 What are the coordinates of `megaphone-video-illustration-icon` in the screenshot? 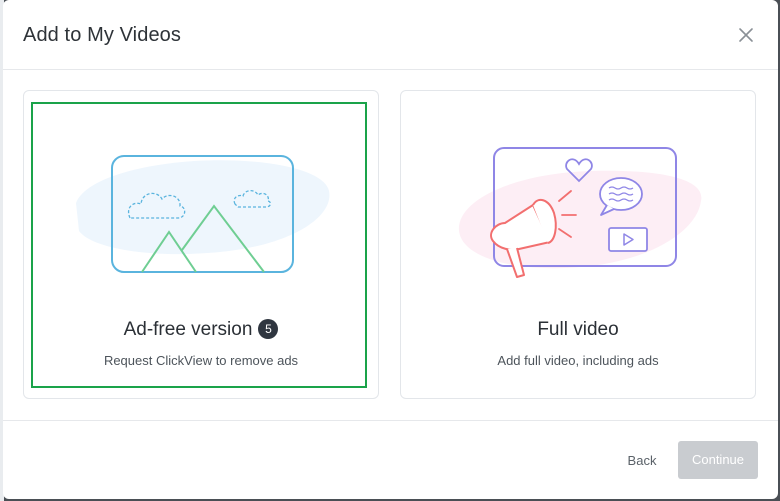 It's located at (580, 212).